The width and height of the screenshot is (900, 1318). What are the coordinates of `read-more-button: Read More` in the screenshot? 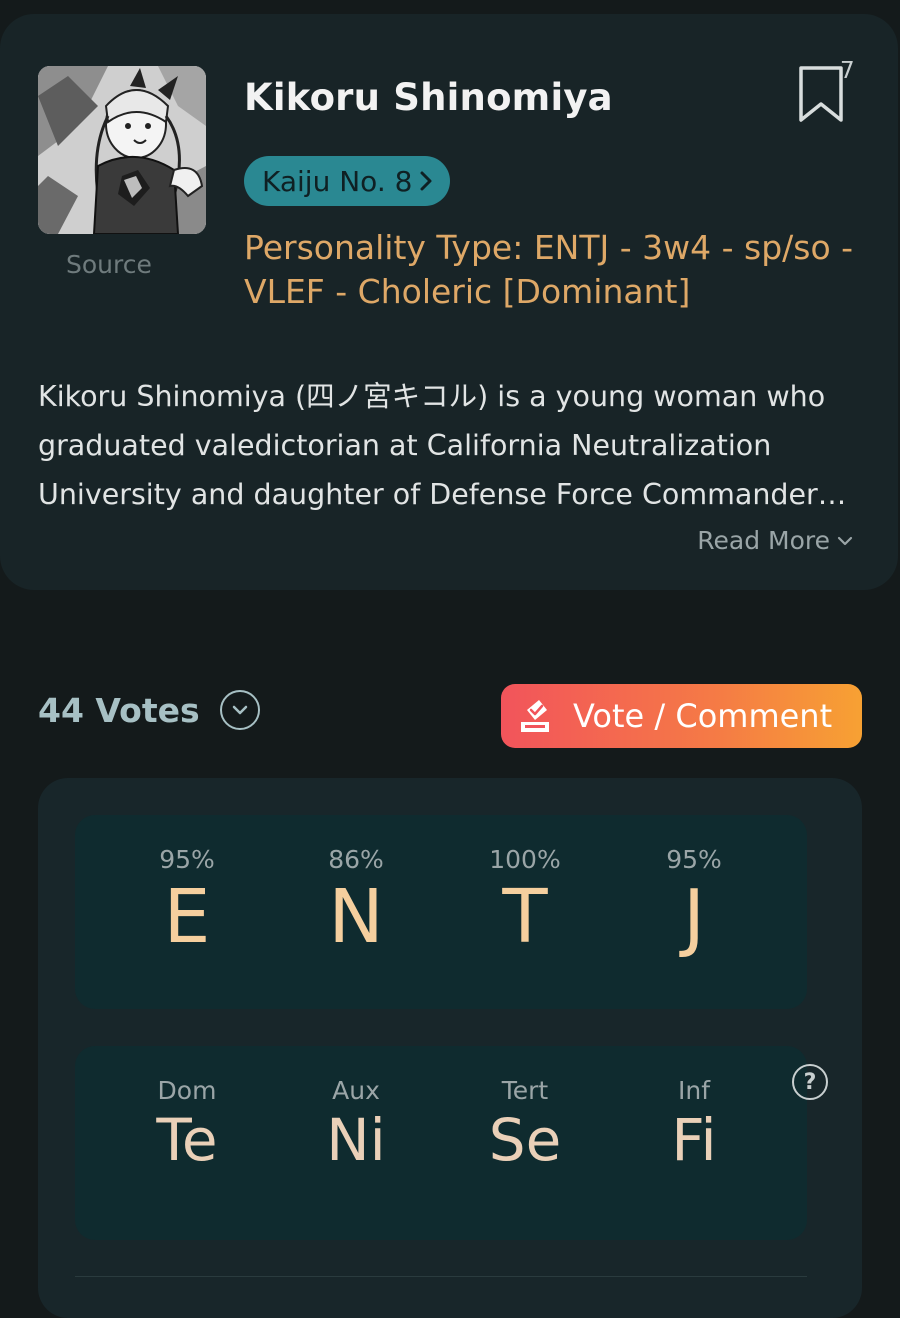 It's located at (775, 540).